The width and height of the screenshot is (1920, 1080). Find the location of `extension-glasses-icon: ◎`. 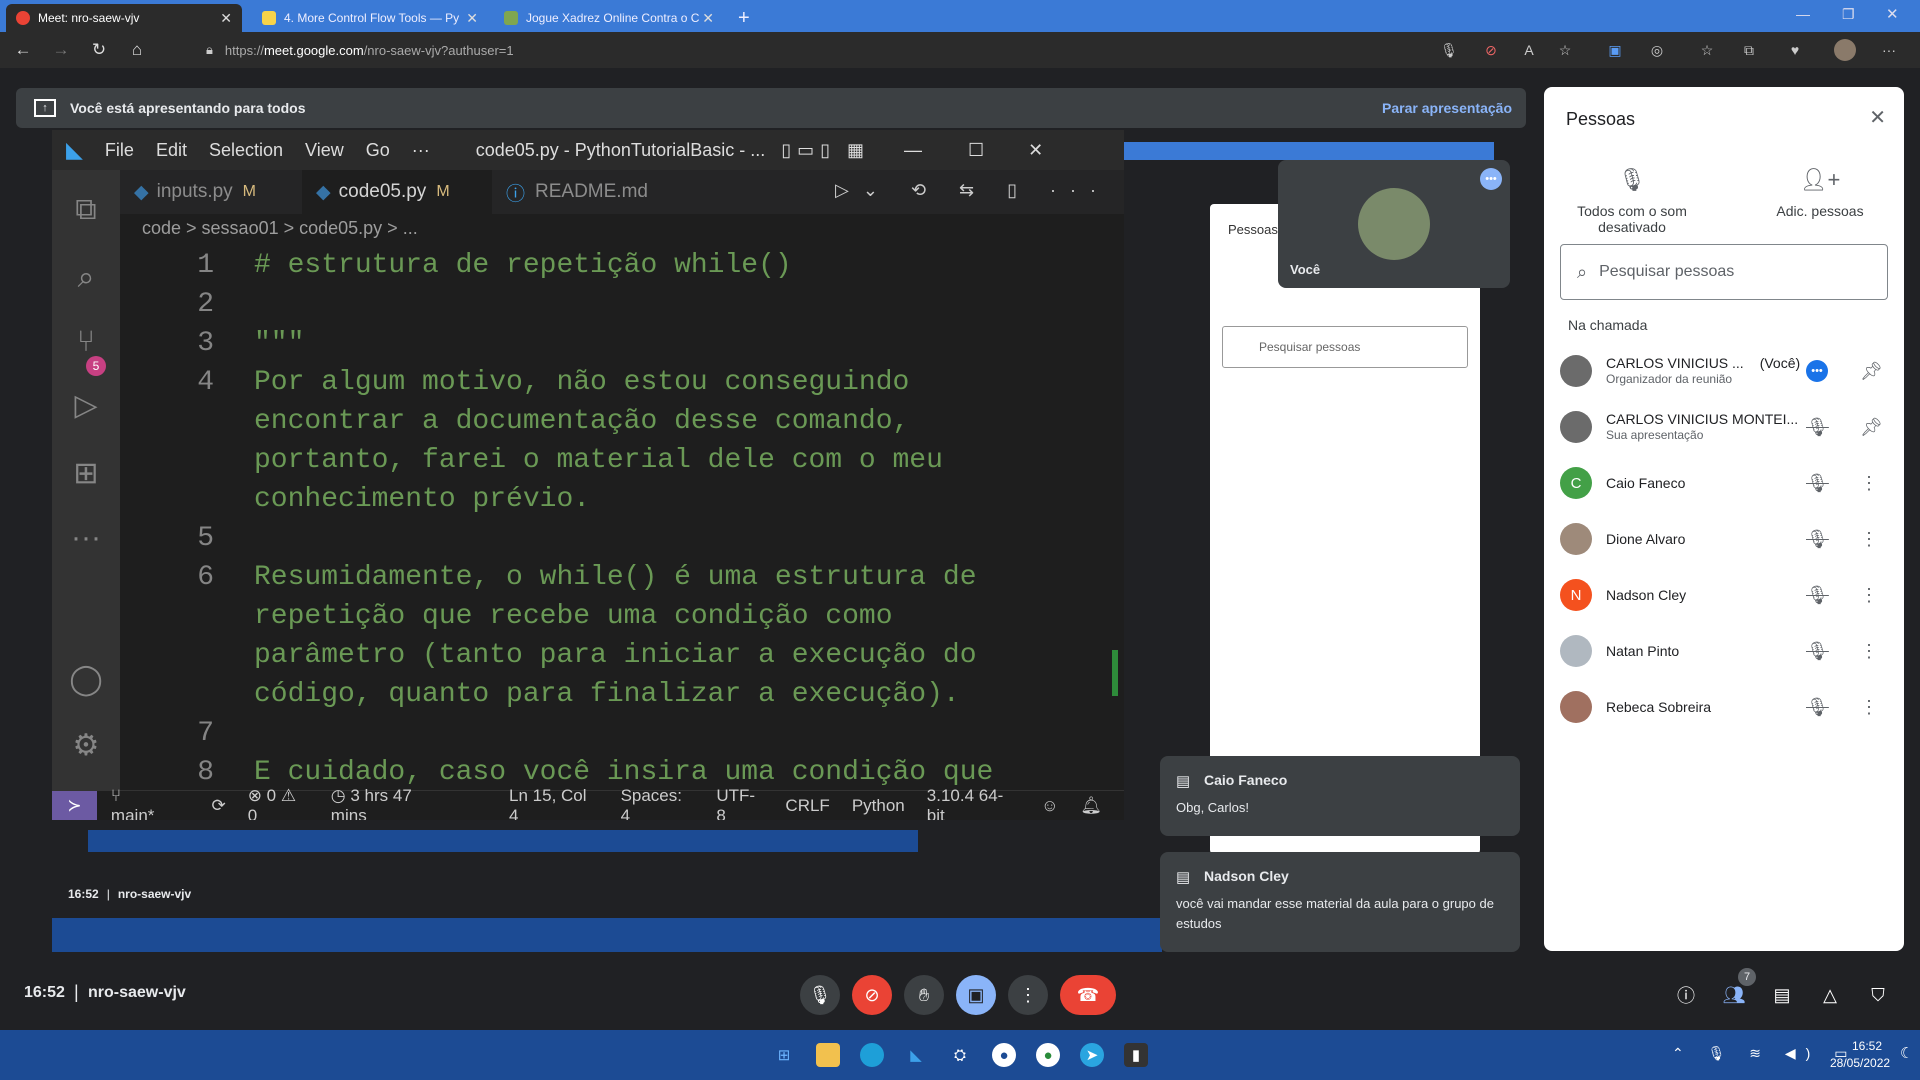

extension-glasses-icon: ◎ is located at coordinates (1657, 50).